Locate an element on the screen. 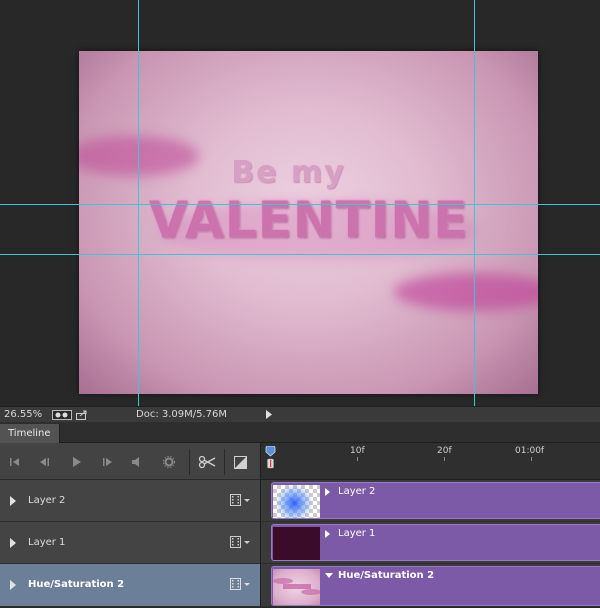 The width and height of the screenshot is (600, 608). audio-icon is located at coordinates (137, 462).